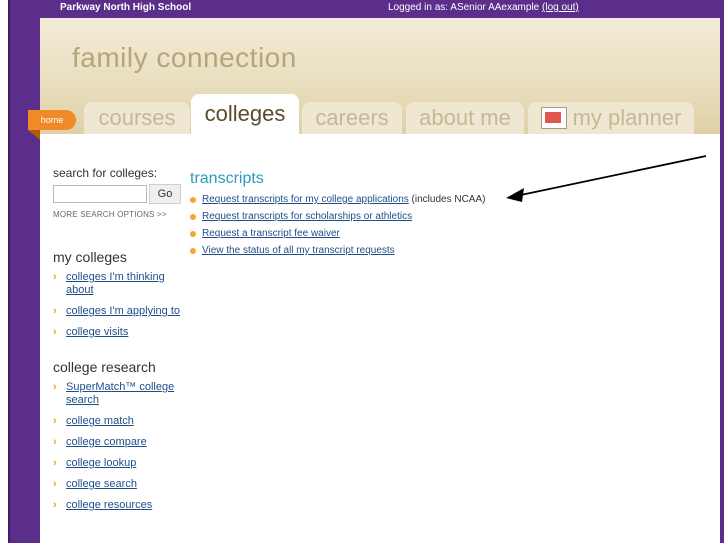  What do you see at coordinates (419, 7) in the screenshot?
I see `logged-in-prefix: Logged in as:` at bounding box center [419, 7].